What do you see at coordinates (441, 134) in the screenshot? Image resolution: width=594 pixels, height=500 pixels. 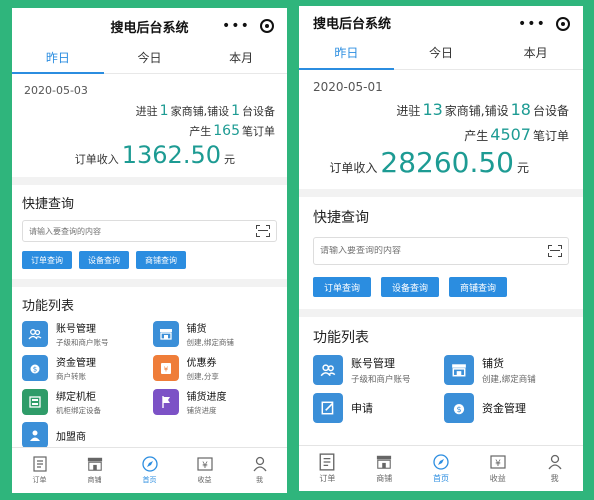 I see `orders-line: 产生 4507 笔订单` at bounding box center [441, 134].